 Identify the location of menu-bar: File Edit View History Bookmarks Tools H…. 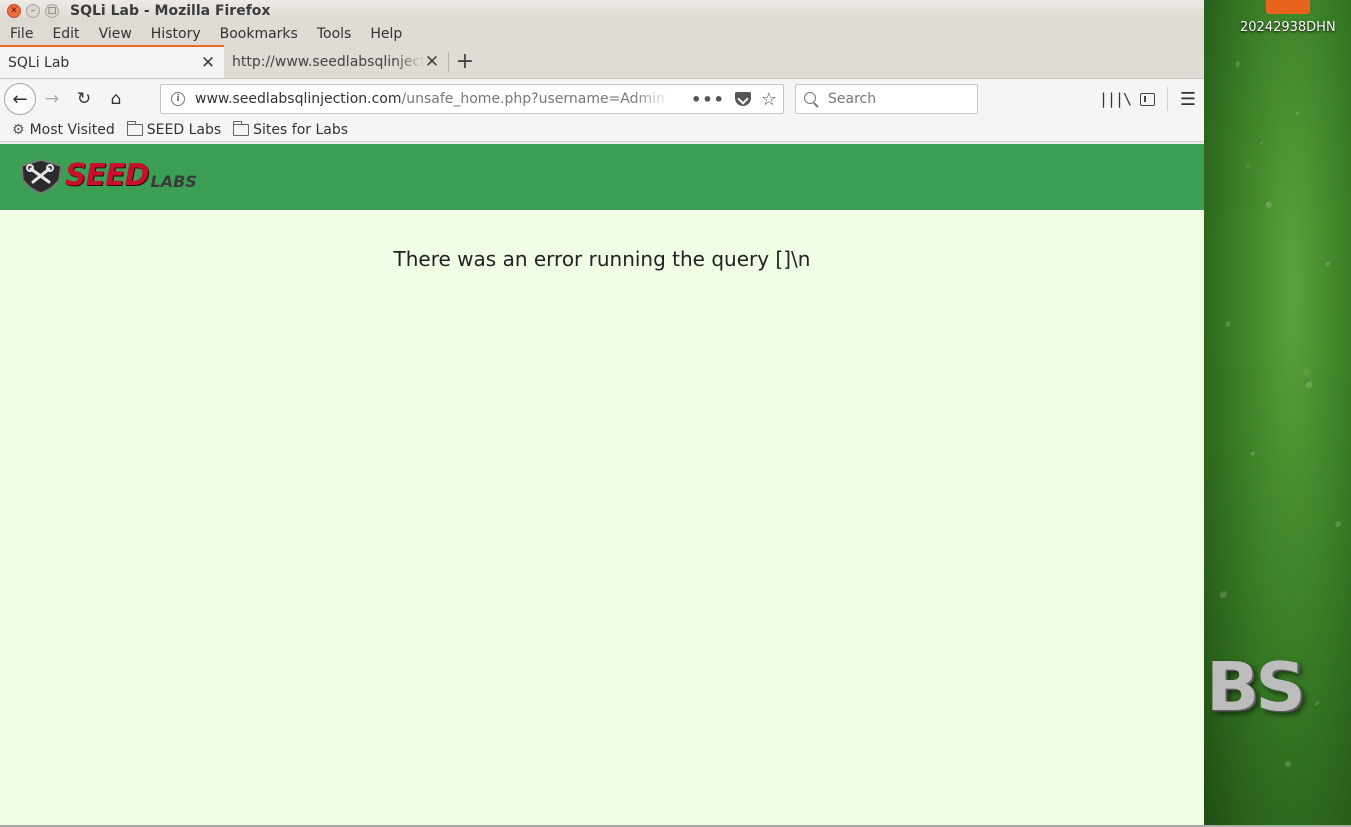
(602, 34).